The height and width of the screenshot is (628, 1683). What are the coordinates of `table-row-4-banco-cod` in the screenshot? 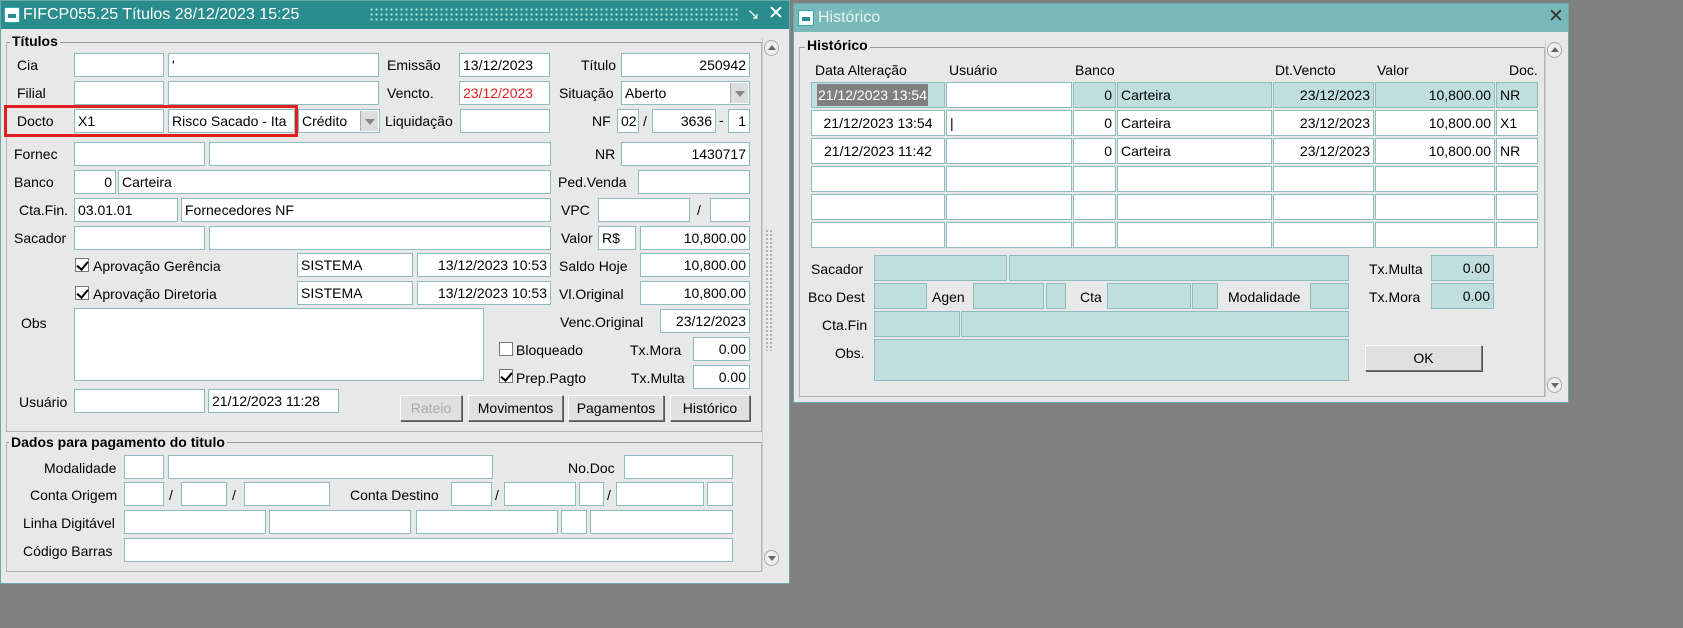 It's located at (1094, 179).